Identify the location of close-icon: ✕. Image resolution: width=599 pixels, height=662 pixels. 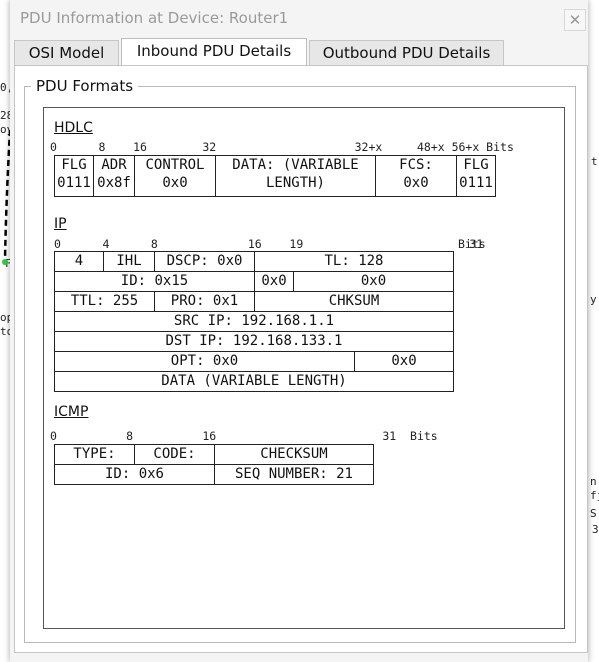
(575, 20).